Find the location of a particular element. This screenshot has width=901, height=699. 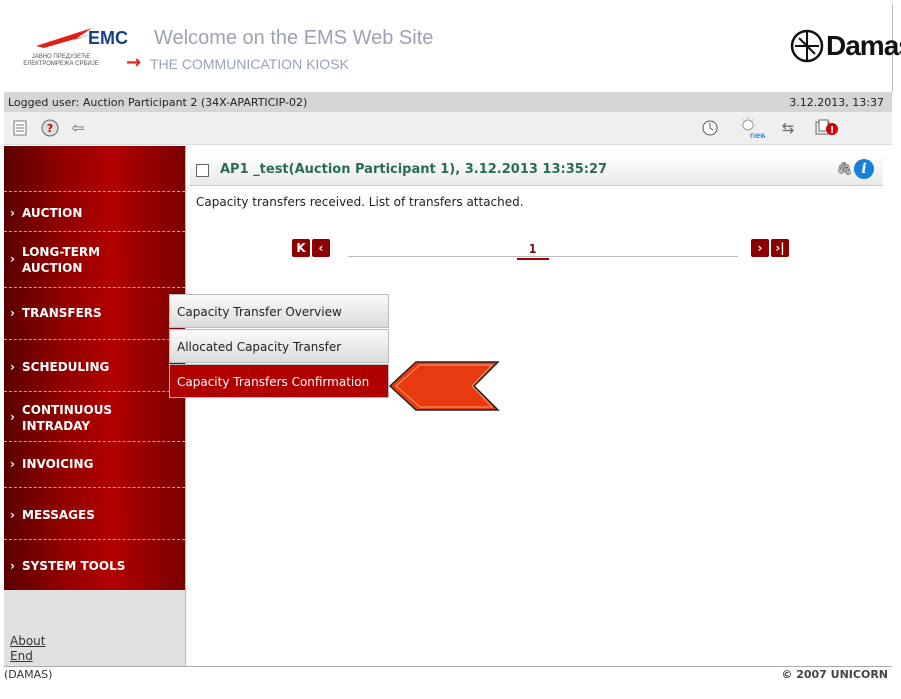

sidebar-item-invoicing: › INVOICING is located at coordinates (94, 465).